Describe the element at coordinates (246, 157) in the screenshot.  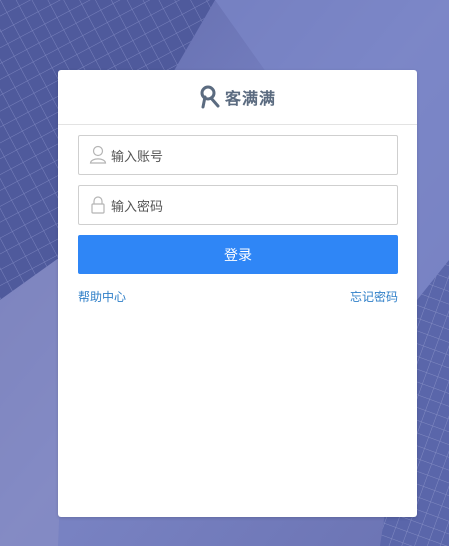
I see `username-input` at that location.